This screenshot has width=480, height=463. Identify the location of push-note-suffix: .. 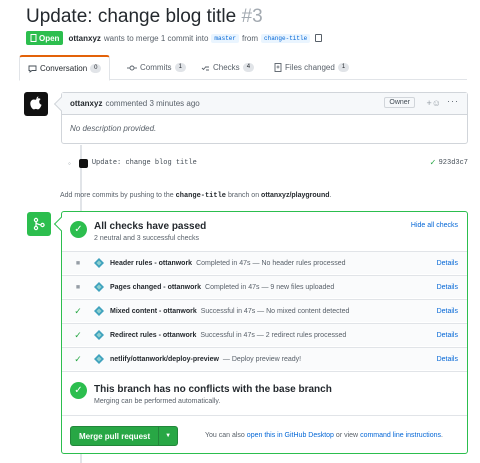
(330, 195).